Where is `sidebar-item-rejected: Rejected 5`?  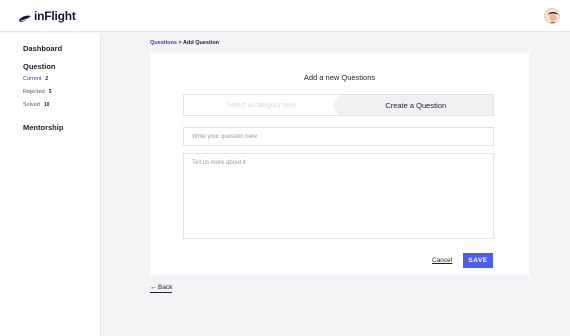
sidebar-item-rejected: Rejected 5 is located at coordinates (37, 92).